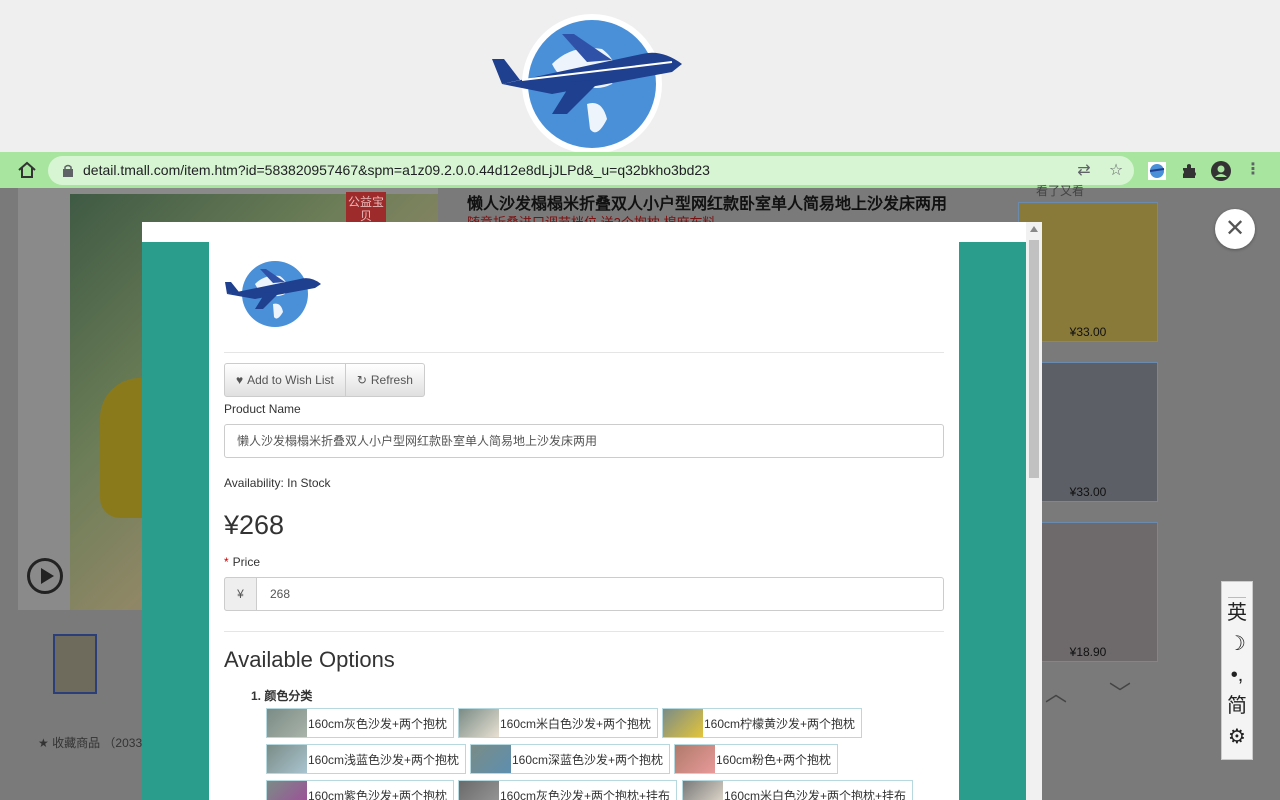 The image size is (1280, 800). I want to click on option-swatch: 160cm柠檬黄沙发+两个抱枕, so click(762, 723).